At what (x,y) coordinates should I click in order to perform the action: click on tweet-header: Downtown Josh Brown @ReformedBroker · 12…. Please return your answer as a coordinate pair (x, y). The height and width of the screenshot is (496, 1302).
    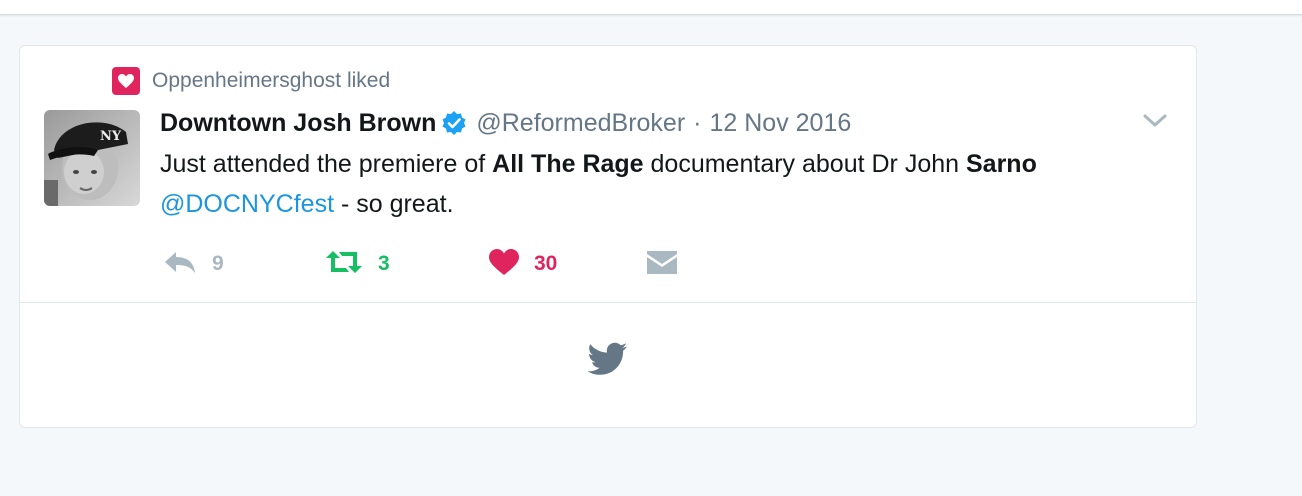
    Looking at the image, I should click on (655, 123).